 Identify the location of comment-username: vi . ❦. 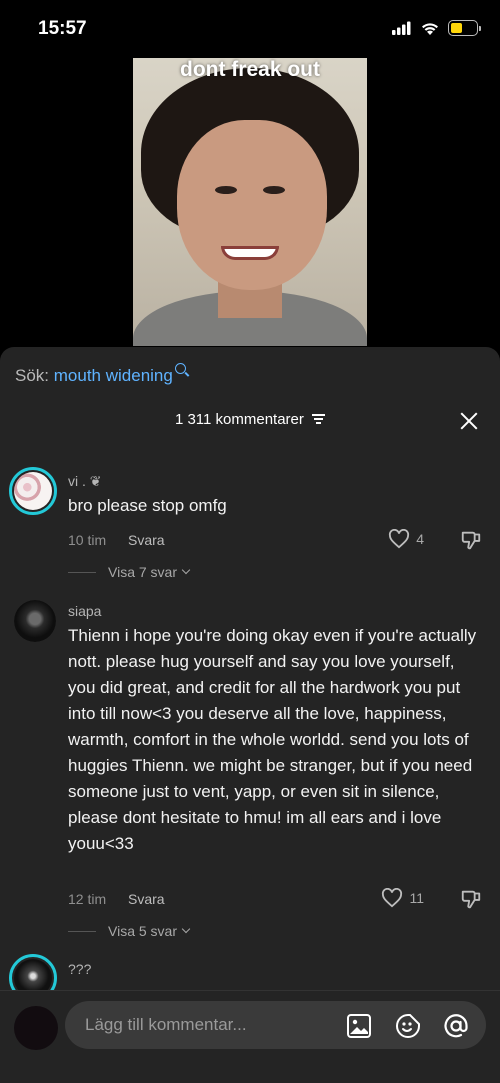
(85, 481).